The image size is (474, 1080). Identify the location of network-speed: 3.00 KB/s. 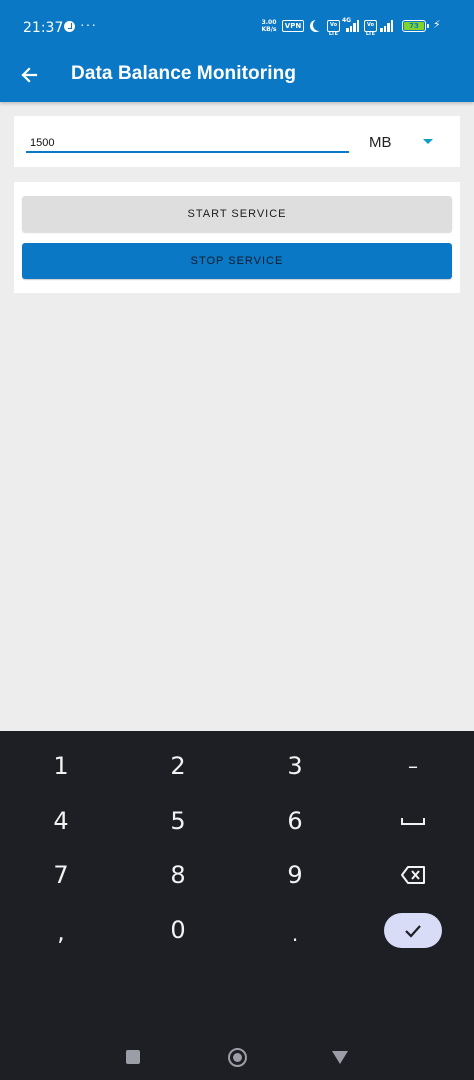
(269, 26).